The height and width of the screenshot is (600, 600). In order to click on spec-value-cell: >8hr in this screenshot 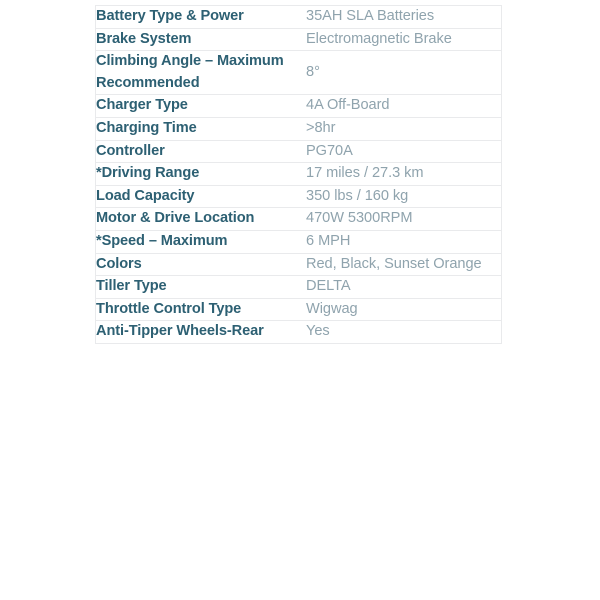, I will do `click(404, 129)`.